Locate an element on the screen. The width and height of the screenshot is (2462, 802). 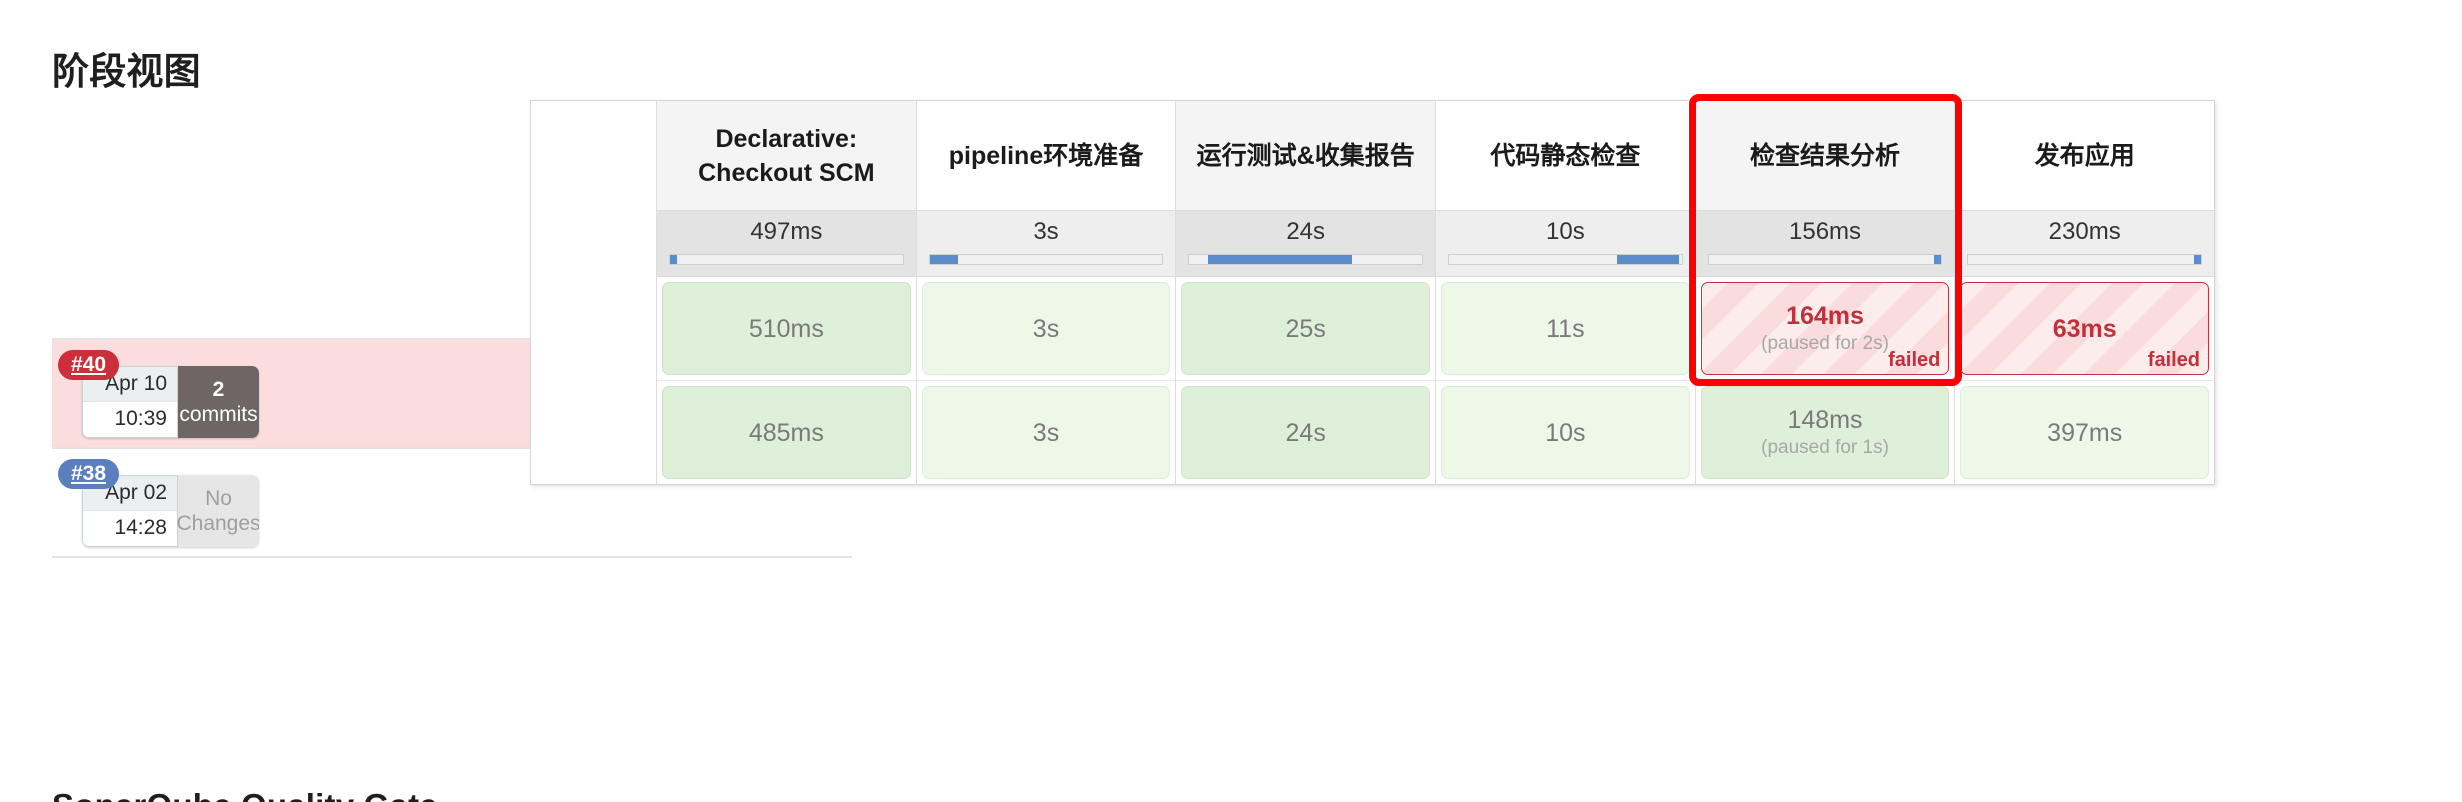
stage-average-time-cell: 497ms is located at coordinates (786, 244).